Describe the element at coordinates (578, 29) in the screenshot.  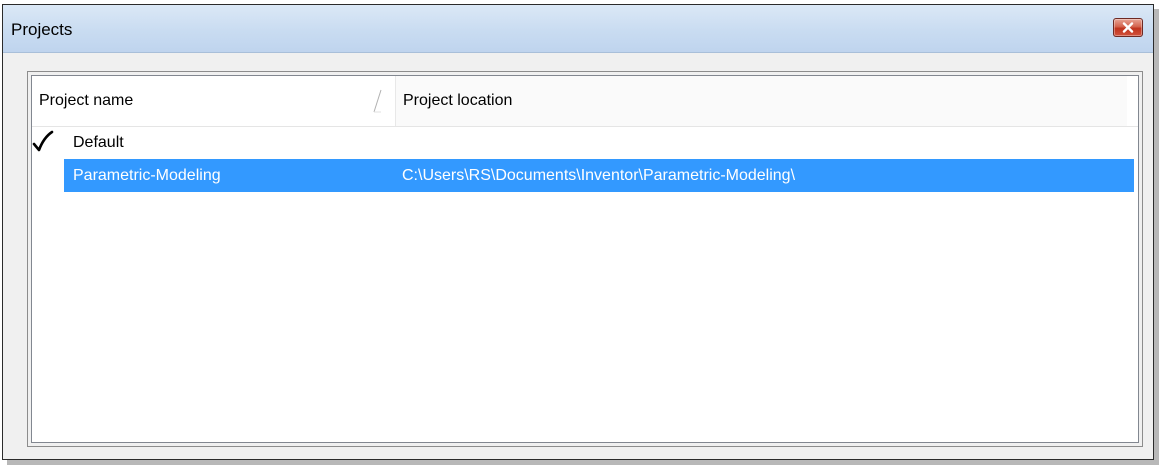
I see `title-bar: Projects` at that location.